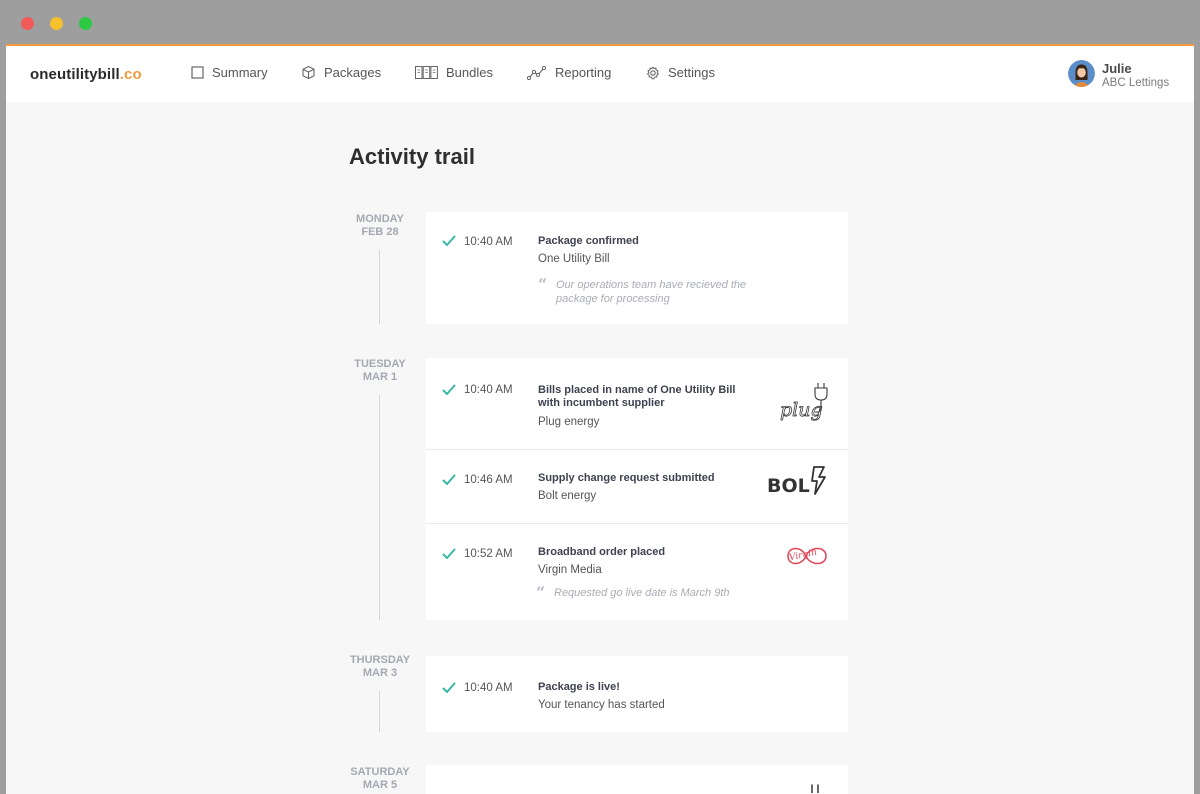 The image size is (1200, 794). I want to click on entry-subtitle: One Utility Bill, so click(574, 259).